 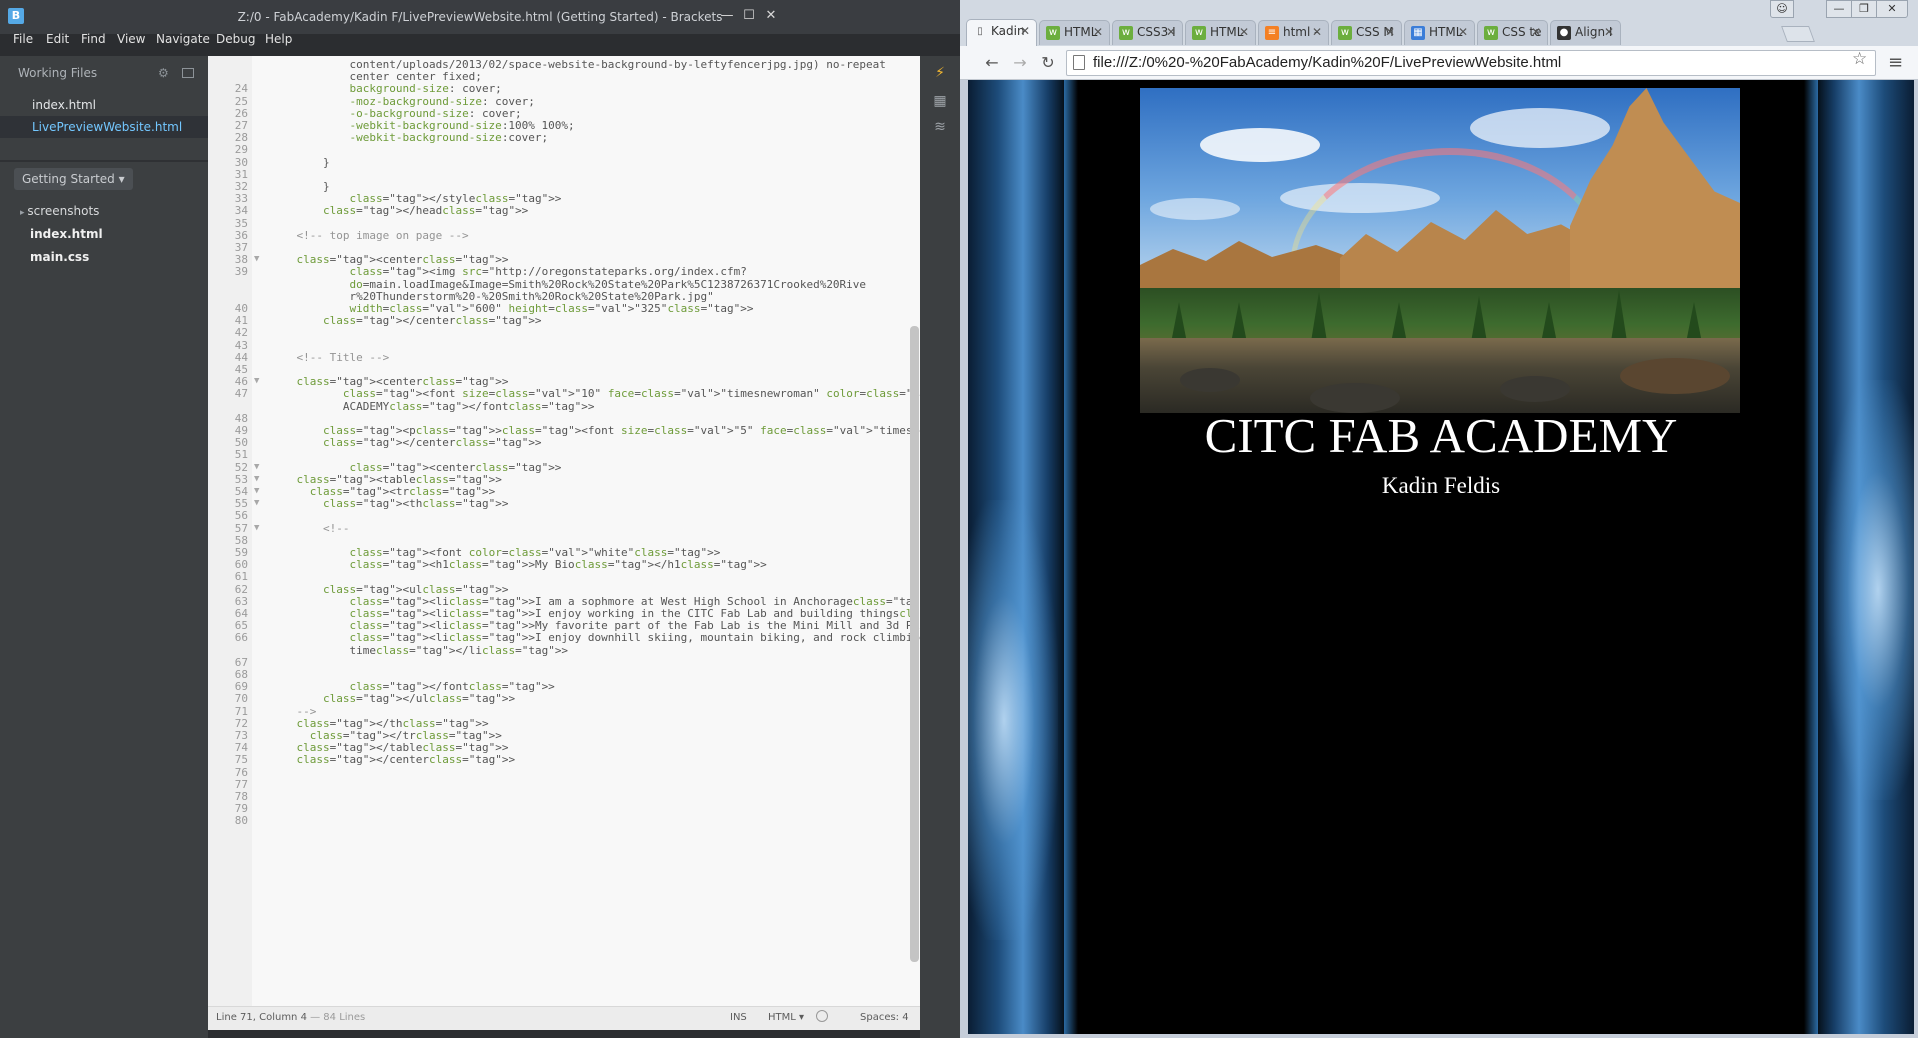 What do you see at coordinates (93, 39) in the screenshot?
I see `menu-find: Find` at bounding box center [93, 39].